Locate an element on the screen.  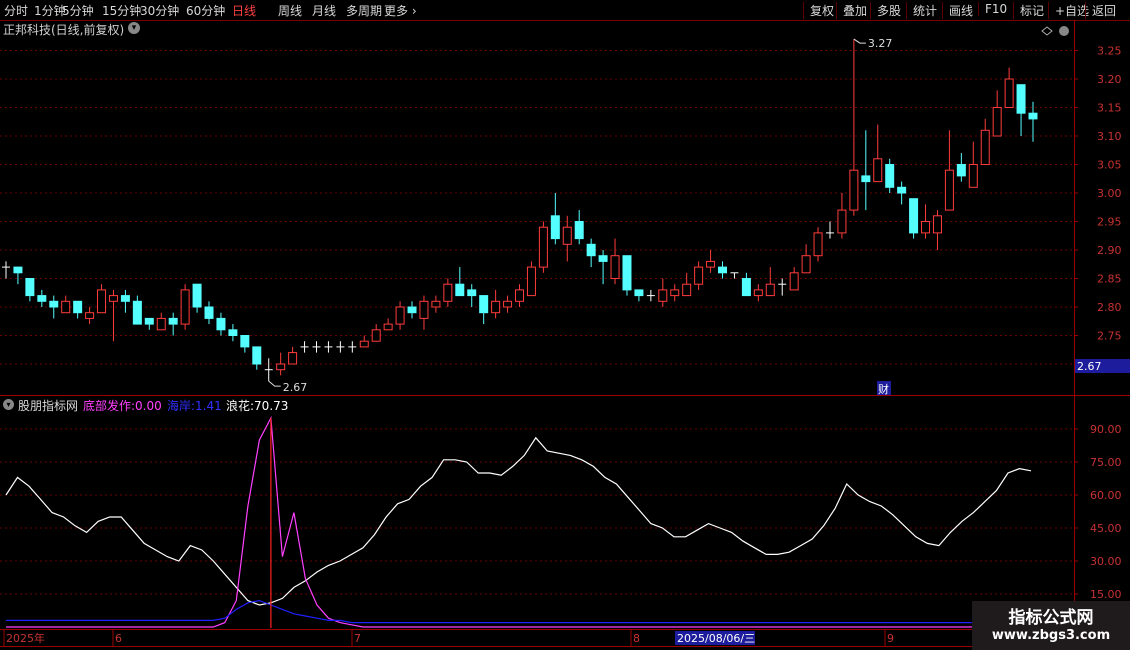
indicator-tick-label: 90.00 is located at coordinates (1106, 429).